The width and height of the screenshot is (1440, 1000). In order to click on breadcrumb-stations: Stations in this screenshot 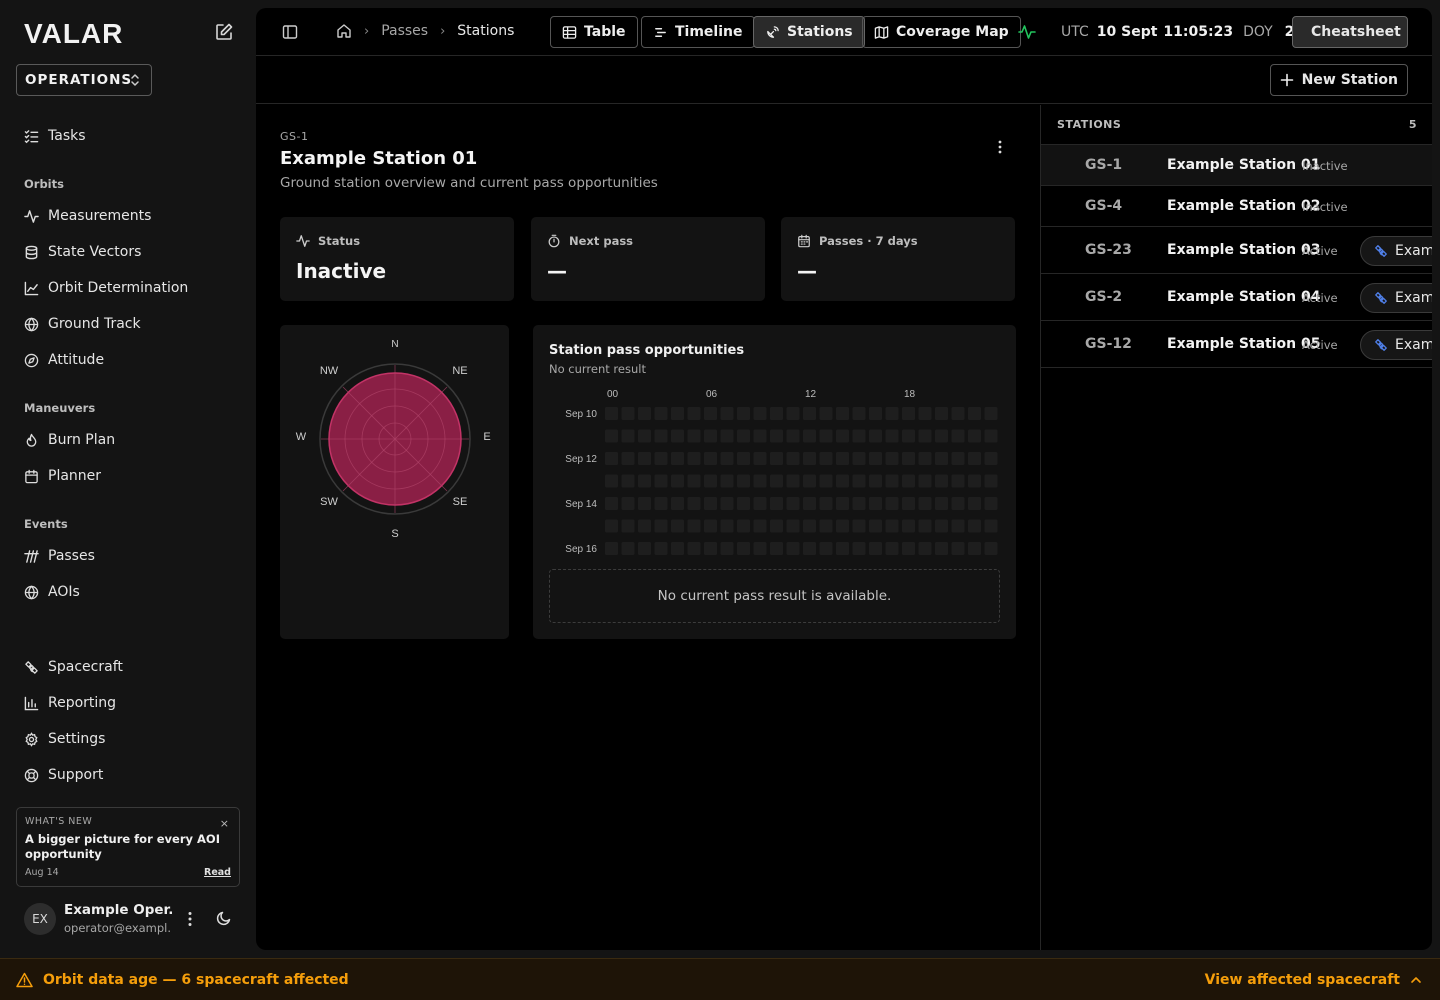, I will do `click(485, 31)`.